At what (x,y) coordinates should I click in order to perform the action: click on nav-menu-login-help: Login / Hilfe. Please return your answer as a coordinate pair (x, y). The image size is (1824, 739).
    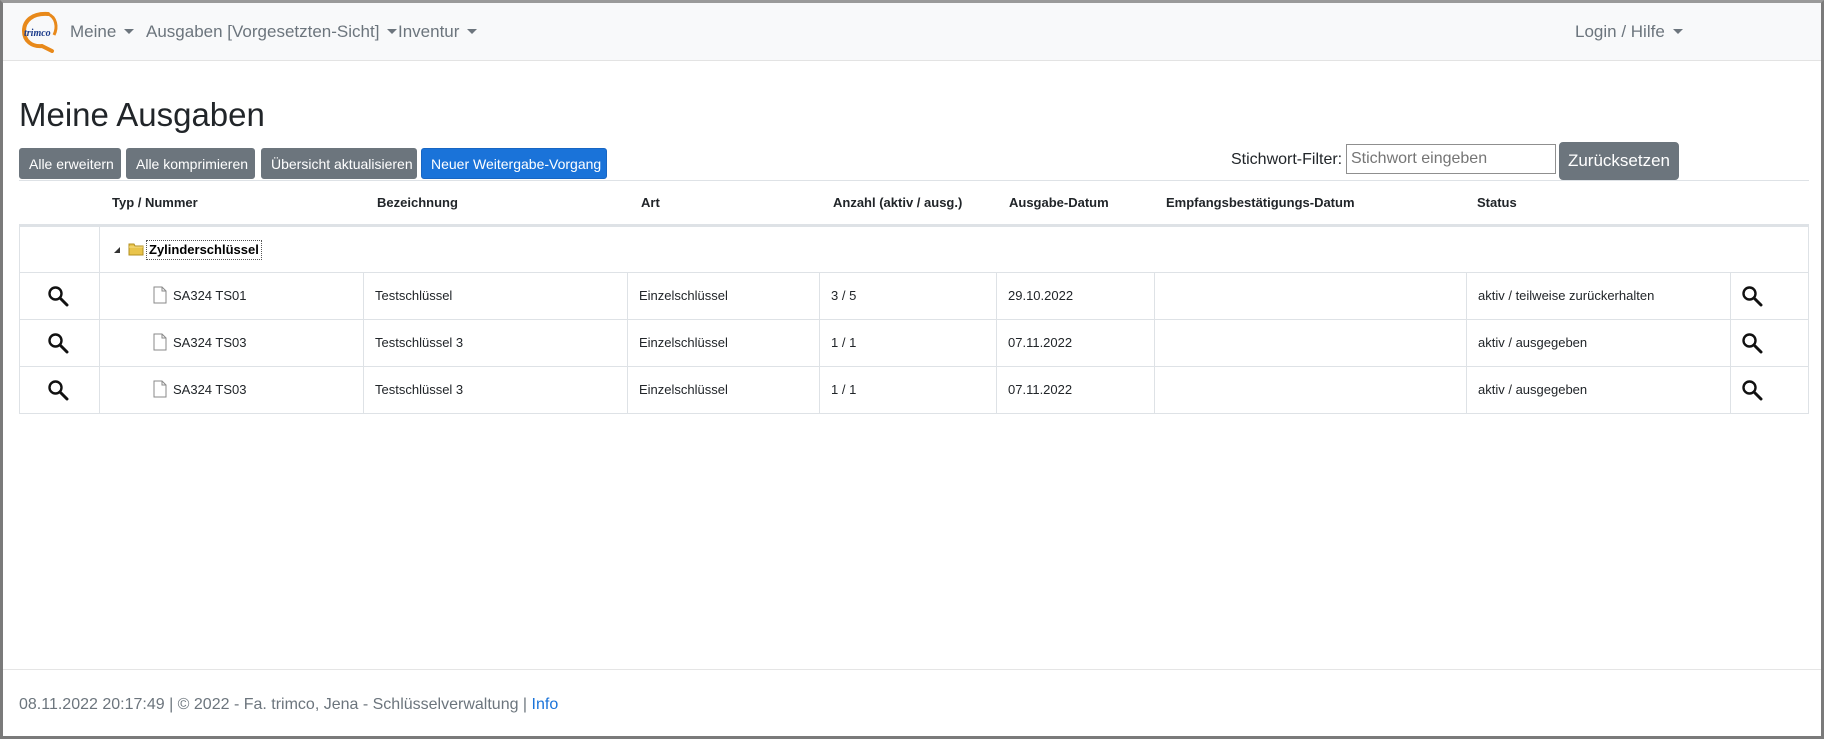
    Looking at the image, I should click on (1629, 32).